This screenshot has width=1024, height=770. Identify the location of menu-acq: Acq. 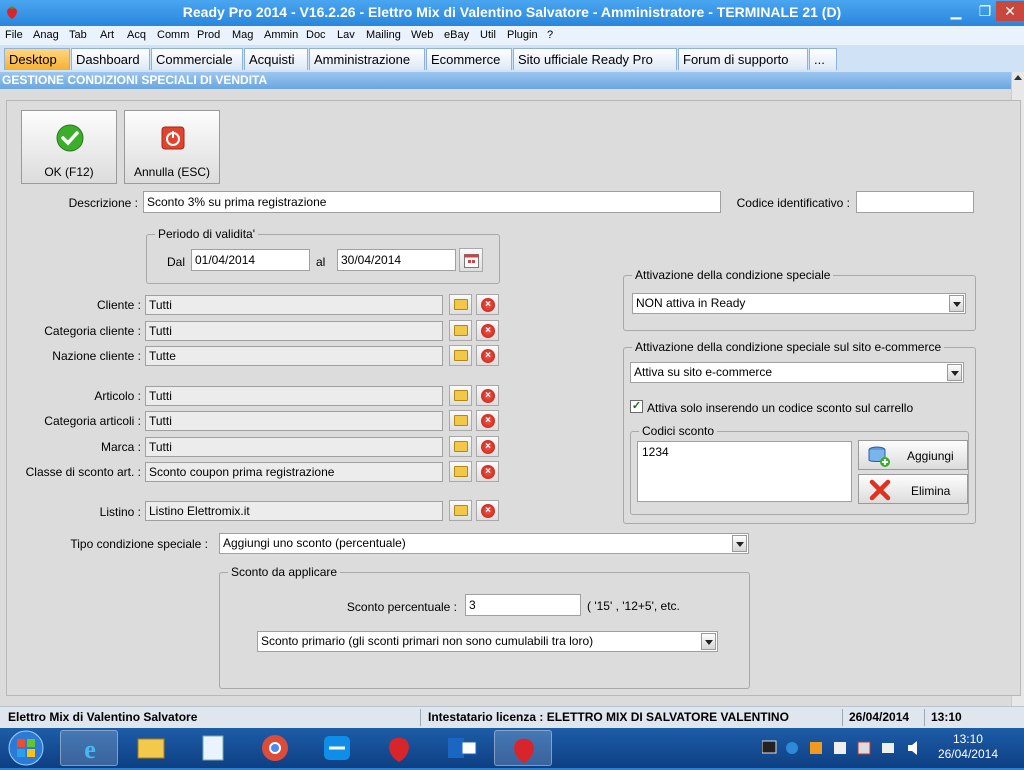
(136, 35).